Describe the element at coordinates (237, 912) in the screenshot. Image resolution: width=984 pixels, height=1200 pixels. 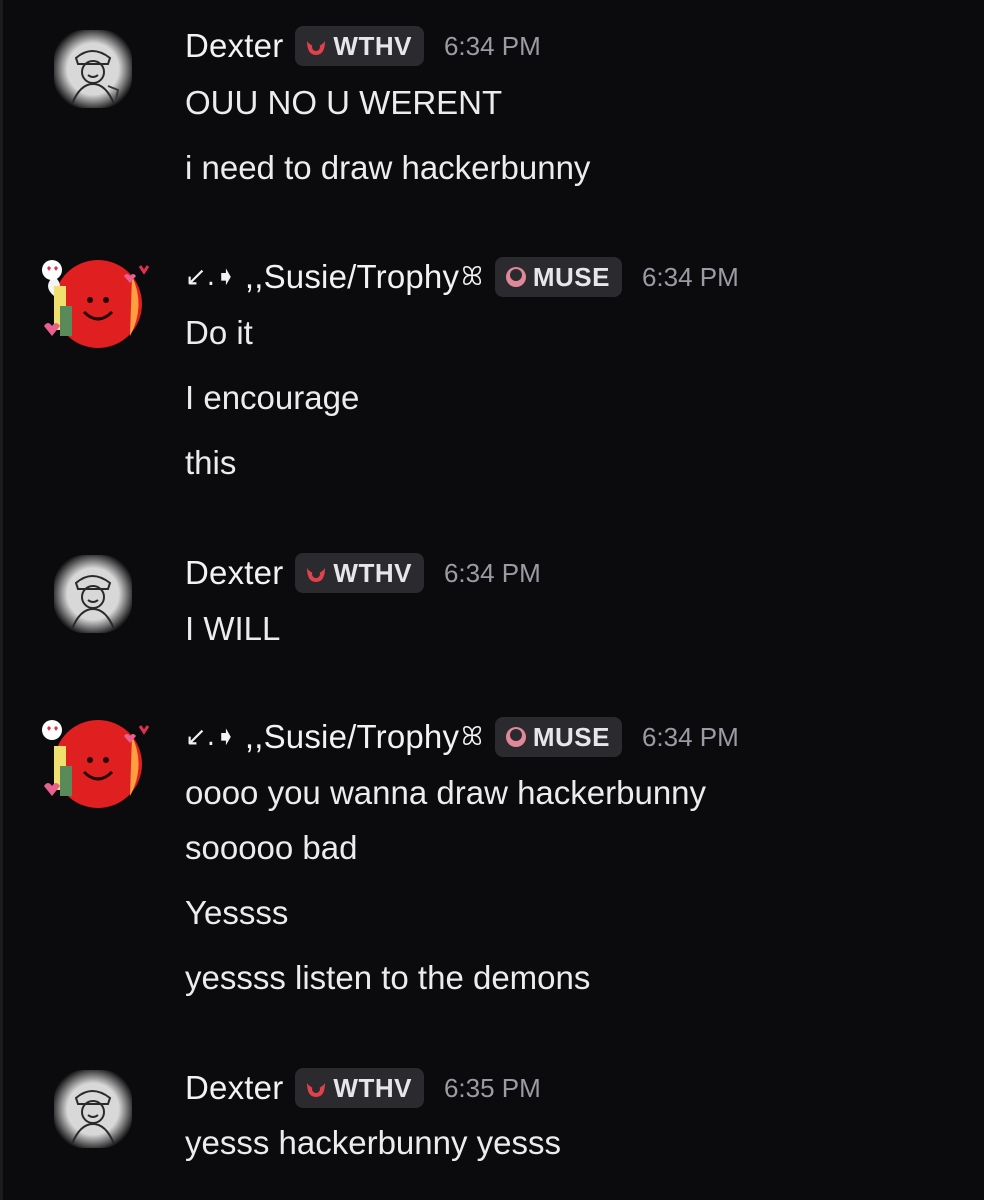
I see `message-text: Yessss` at that location.